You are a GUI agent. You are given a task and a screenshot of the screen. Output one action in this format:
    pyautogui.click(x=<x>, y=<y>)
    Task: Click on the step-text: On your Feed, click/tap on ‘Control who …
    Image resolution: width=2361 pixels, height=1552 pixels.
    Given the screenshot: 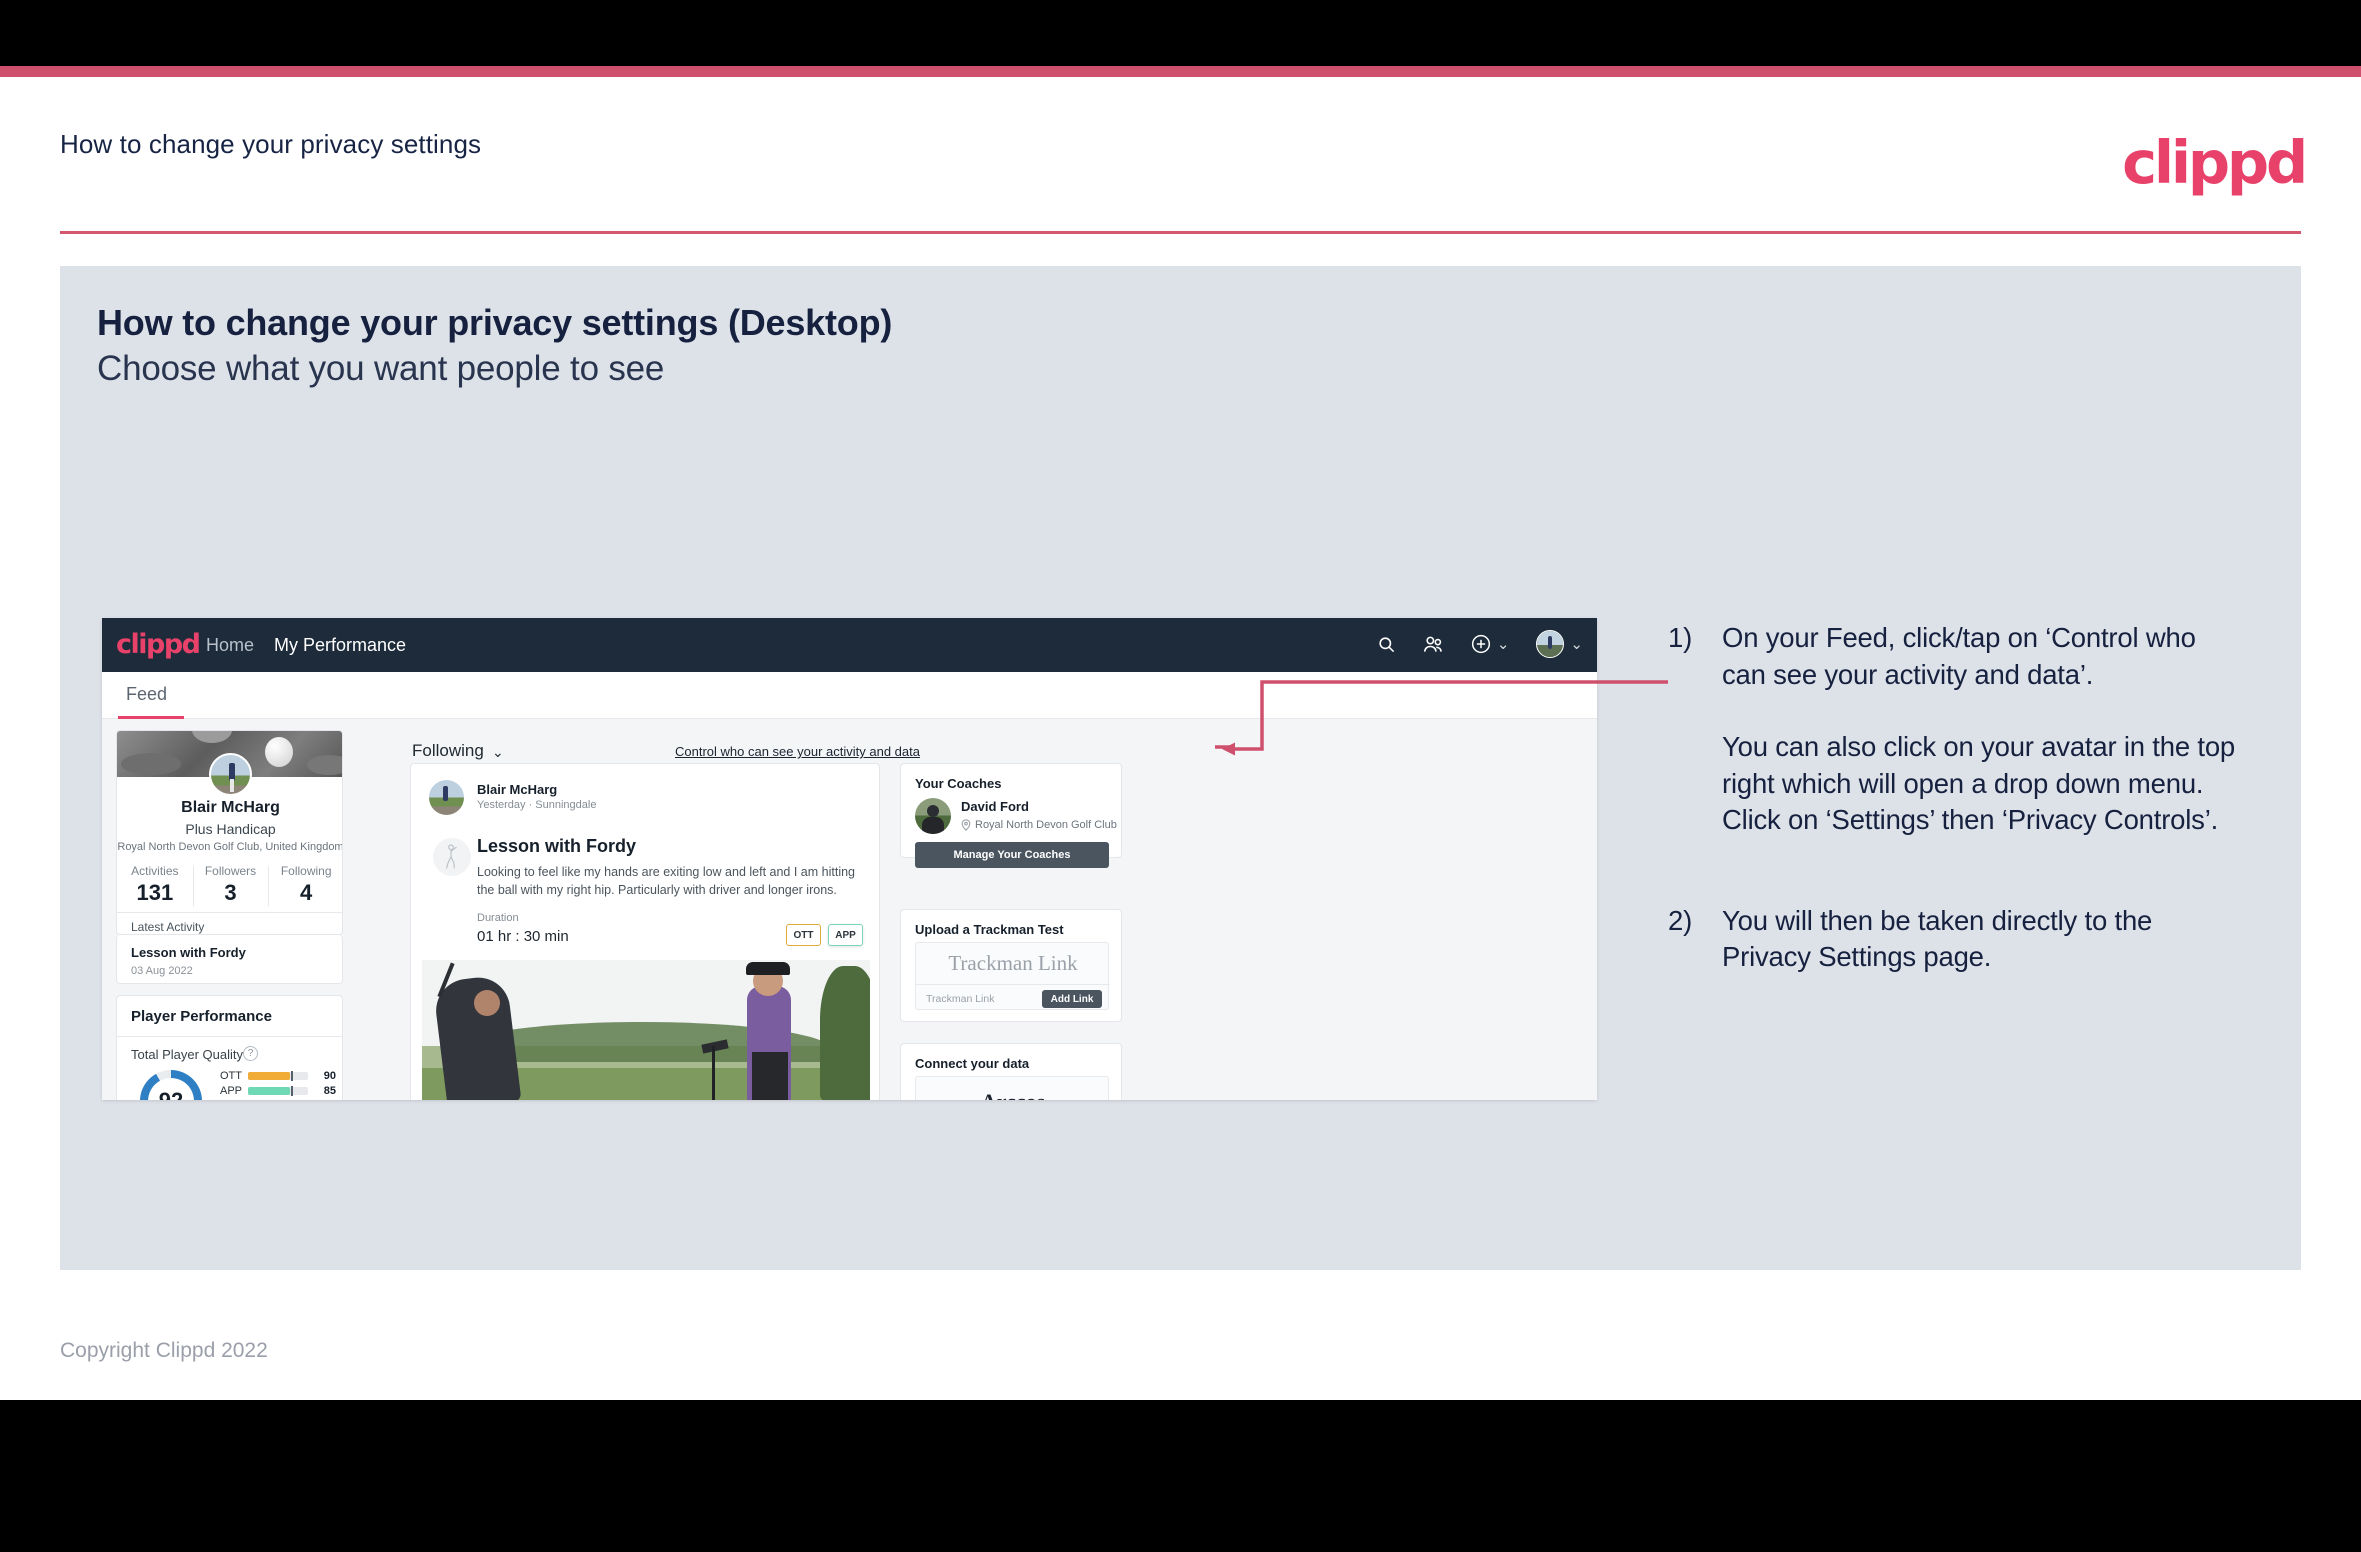 What is the action you would take?
    pyautogui.click(x=1959, y=656)
    